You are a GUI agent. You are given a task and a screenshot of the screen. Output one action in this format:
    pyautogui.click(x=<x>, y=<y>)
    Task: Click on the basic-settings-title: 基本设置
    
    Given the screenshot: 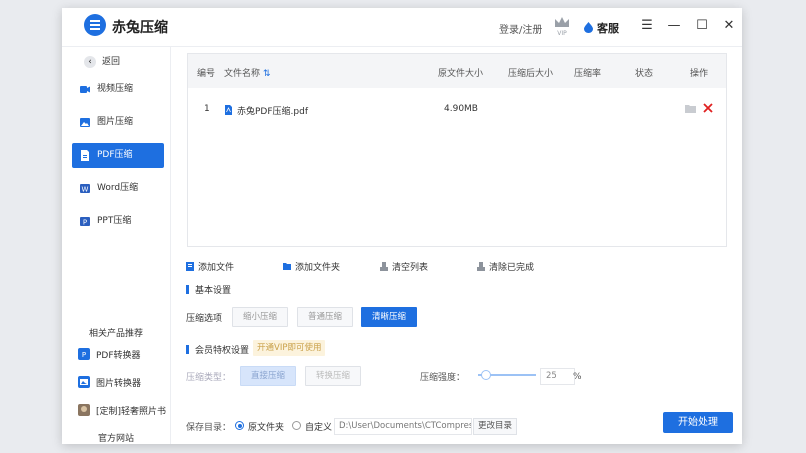 What is the action you would take?
    pyautogui.click(x=208, y=289)
    